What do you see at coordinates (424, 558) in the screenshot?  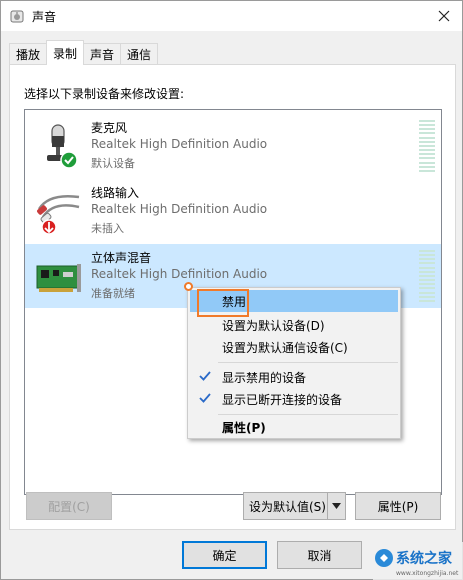 I see `svg-text: 系统之家` at bounding box center [424, 558].